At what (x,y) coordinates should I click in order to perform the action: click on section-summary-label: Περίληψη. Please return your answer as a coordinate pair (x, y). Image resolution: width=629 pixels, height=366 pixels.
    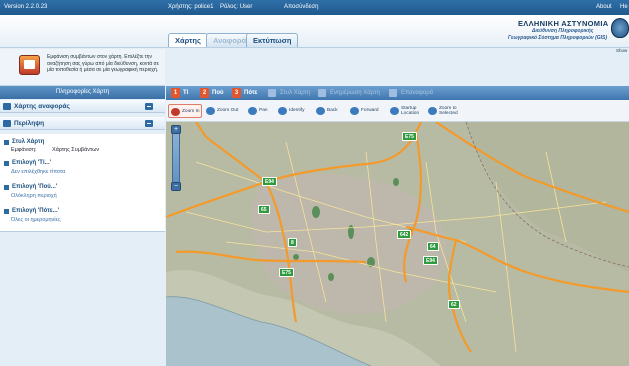
    Looking at the image, I should click on (29, 123).